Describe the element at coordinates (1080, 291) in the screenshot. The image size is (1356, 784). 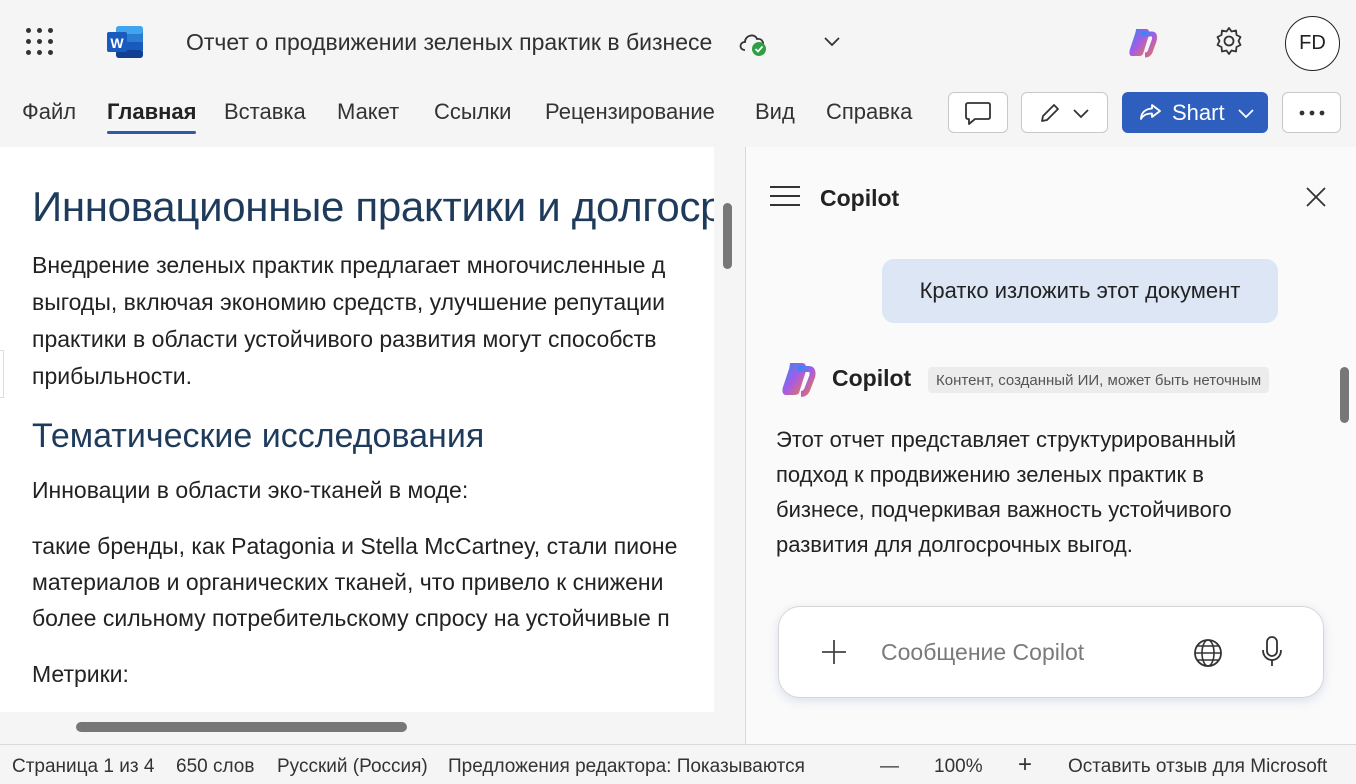
I see `user-message: Кратко изложить этот документ` at that location.